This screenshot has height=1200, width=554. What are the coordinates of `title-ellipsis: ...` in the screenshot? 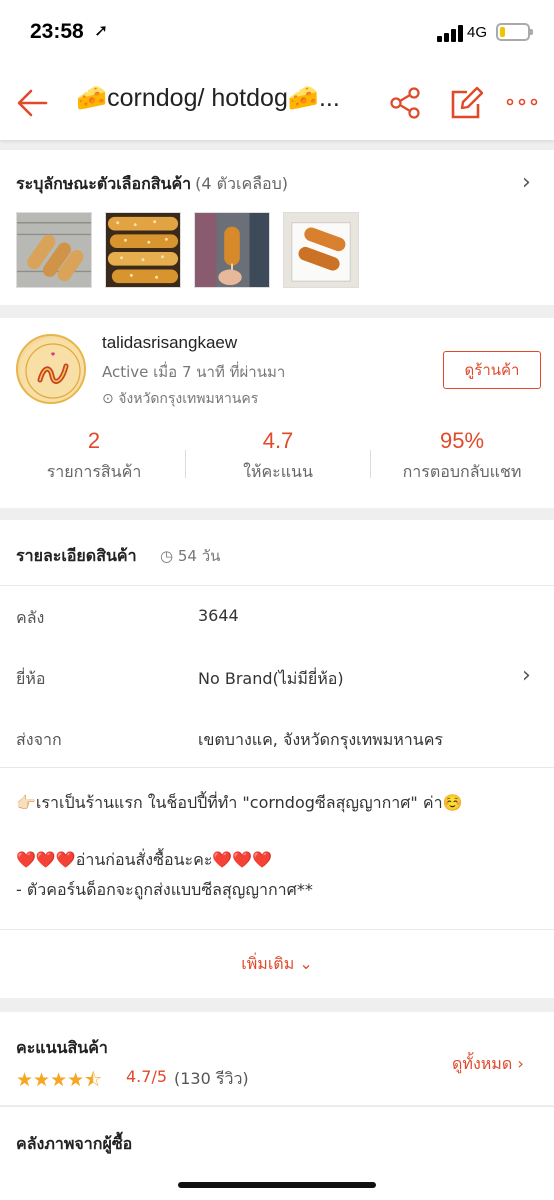 It's located at (329, 98).